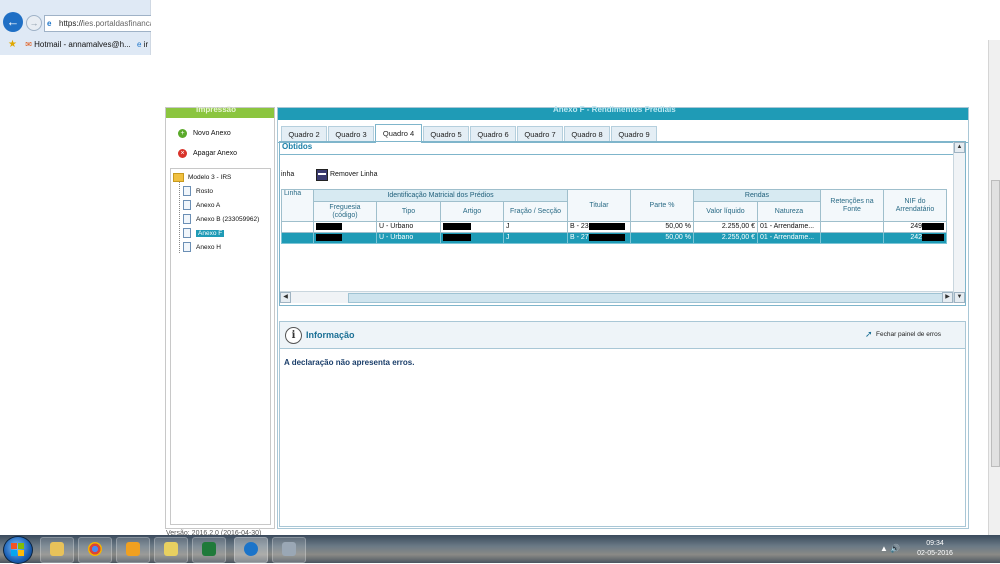  I want to click on close-errors-button: Fechar painel de erros, so click(908, 334).